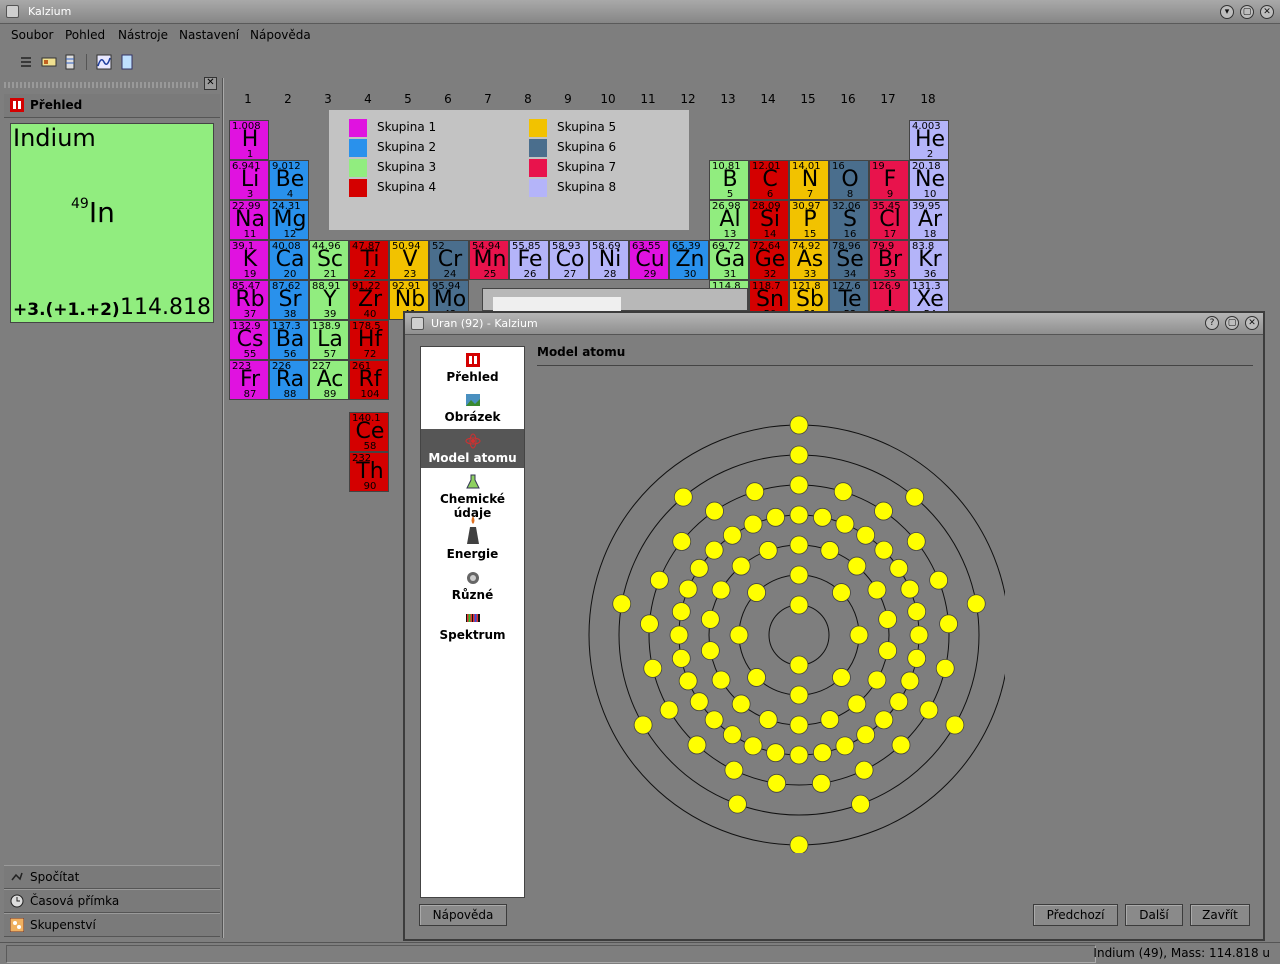  What do you see at coordinates (769, 180) in the screenshot?
I see `element-cell-c: 12.01 C 6` at bounding box center [769, 180].